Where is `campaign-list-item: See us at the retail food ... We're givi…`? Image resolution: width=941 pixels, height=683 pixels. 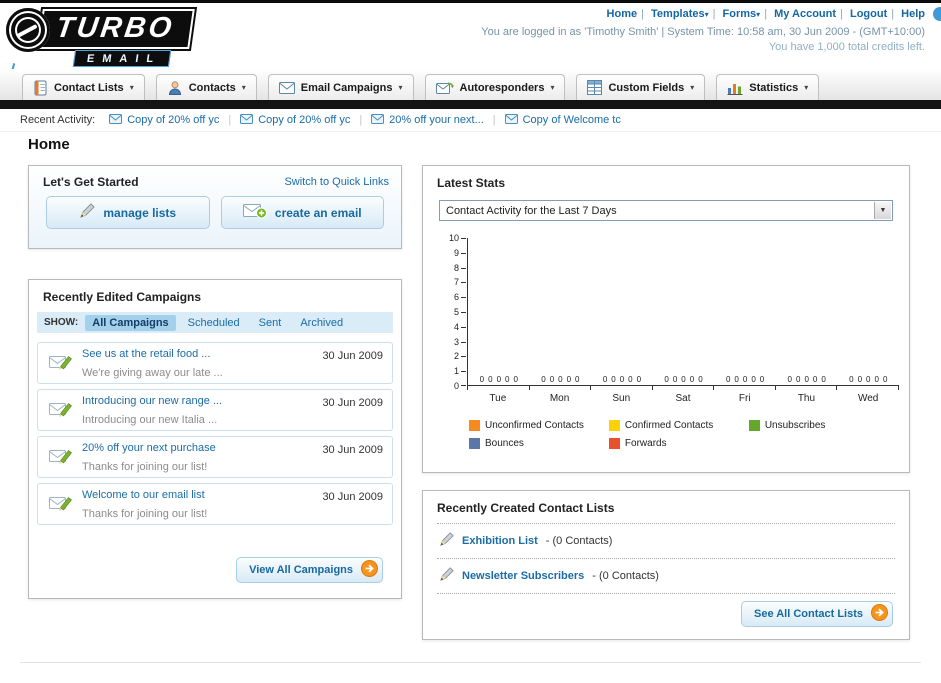 campaign-list-item: See us at the retail food ... We're givi… is located at coordinates (215, 363).